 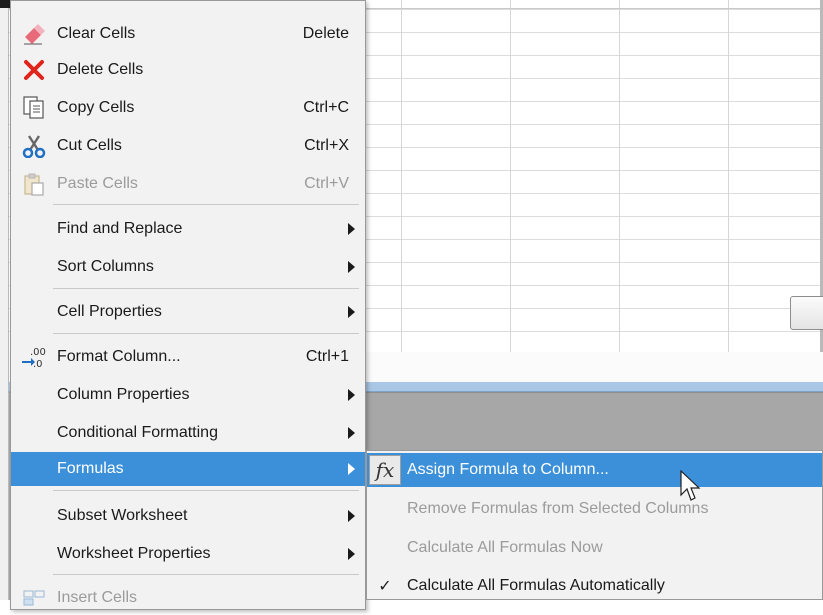 What do you see at coordinates (120, 228) in the screenshot?
I see `menu-item-label: Find and Replace` at bounding box center [120, 228].